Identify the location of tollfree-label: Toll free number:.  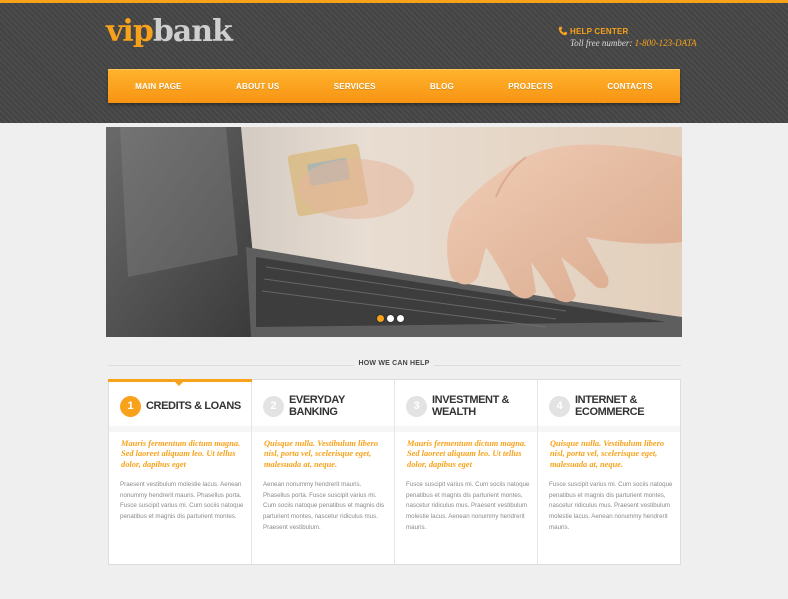
(602, 43).